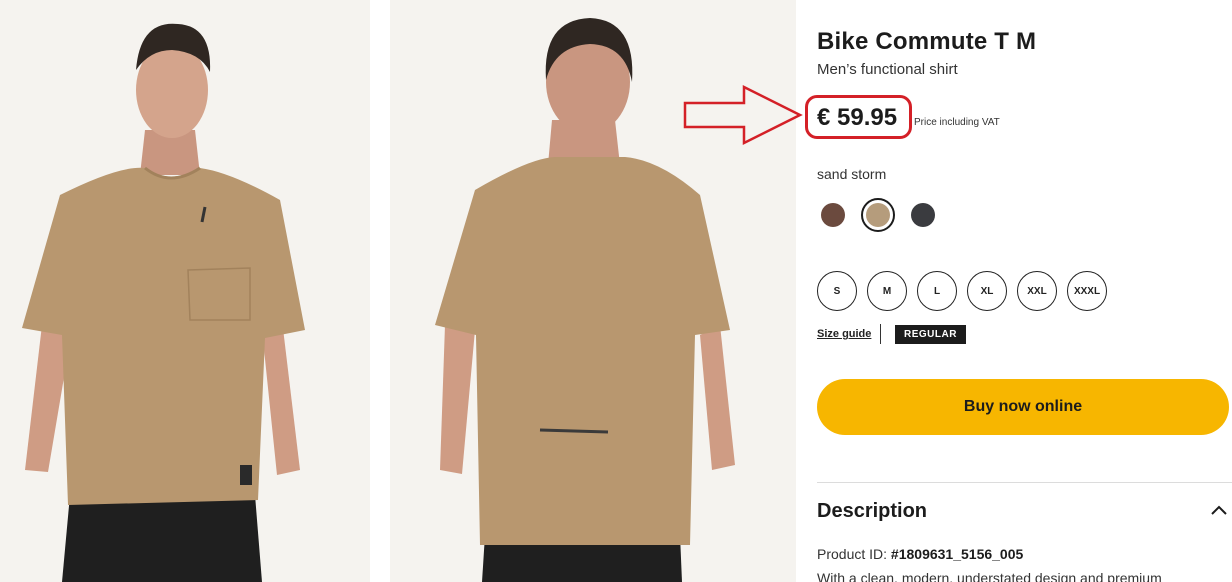 This screenshot has width=1232, height=582. I want to click on buy-now-button: Buy now online, so click(1023, 407).